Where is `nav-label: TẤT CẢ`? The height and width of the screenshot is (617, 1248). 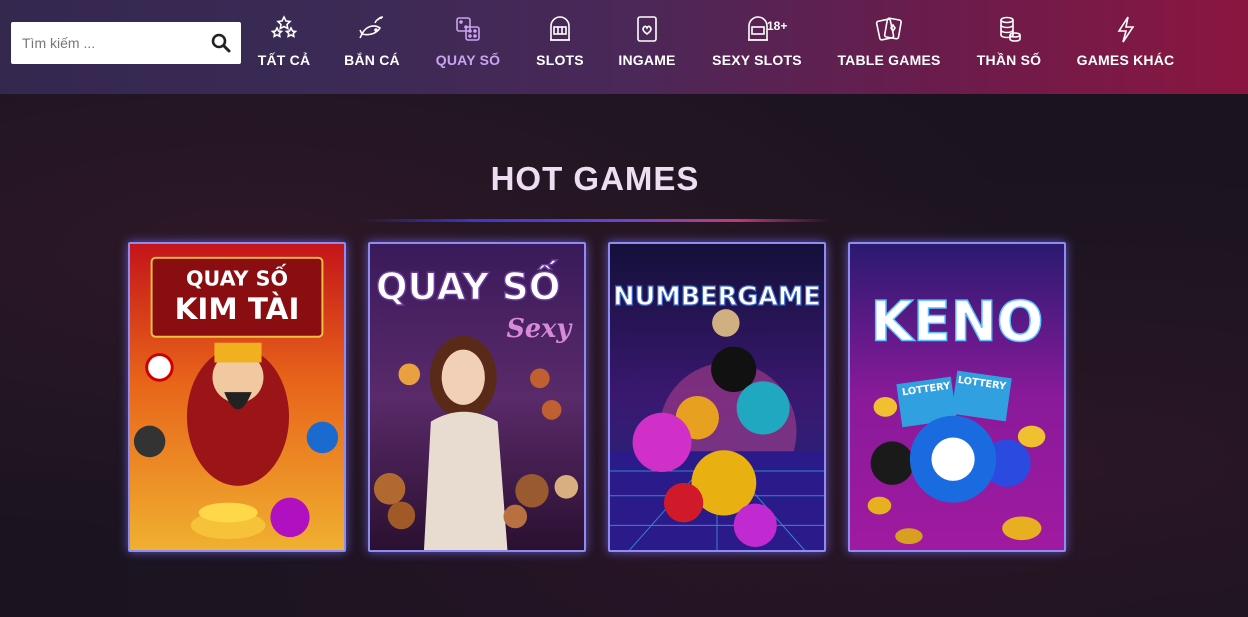 nav-label: TẤT CẢ is located at coordinates (284, 60).